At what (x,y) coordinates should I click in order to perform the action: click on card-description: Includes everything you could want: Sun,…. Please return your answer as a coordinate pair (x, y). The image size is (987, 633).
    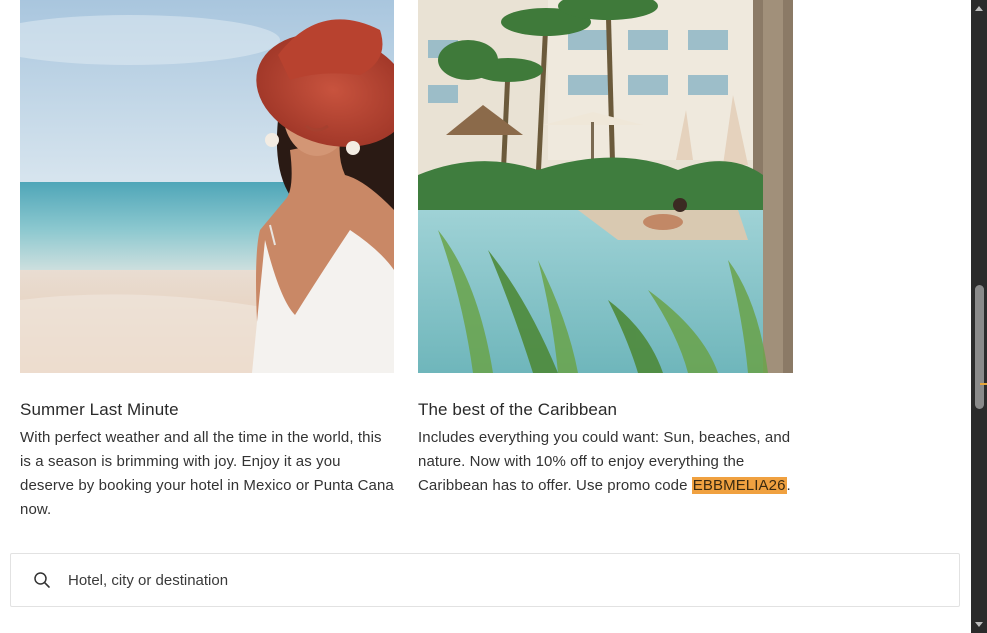
    Looking at the image, I should click on (605, 462).